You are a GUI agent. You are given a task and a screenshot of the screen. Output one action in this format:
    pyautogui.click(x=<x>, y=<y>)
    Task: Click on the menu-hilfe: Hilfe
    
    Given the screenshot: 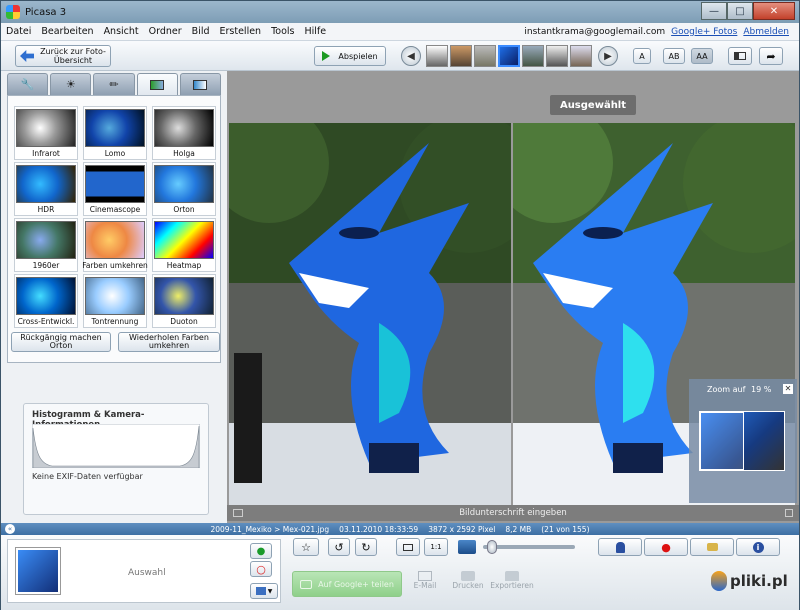 What is the action you would take?
    pyautogui.click(x=315, y=31)
    